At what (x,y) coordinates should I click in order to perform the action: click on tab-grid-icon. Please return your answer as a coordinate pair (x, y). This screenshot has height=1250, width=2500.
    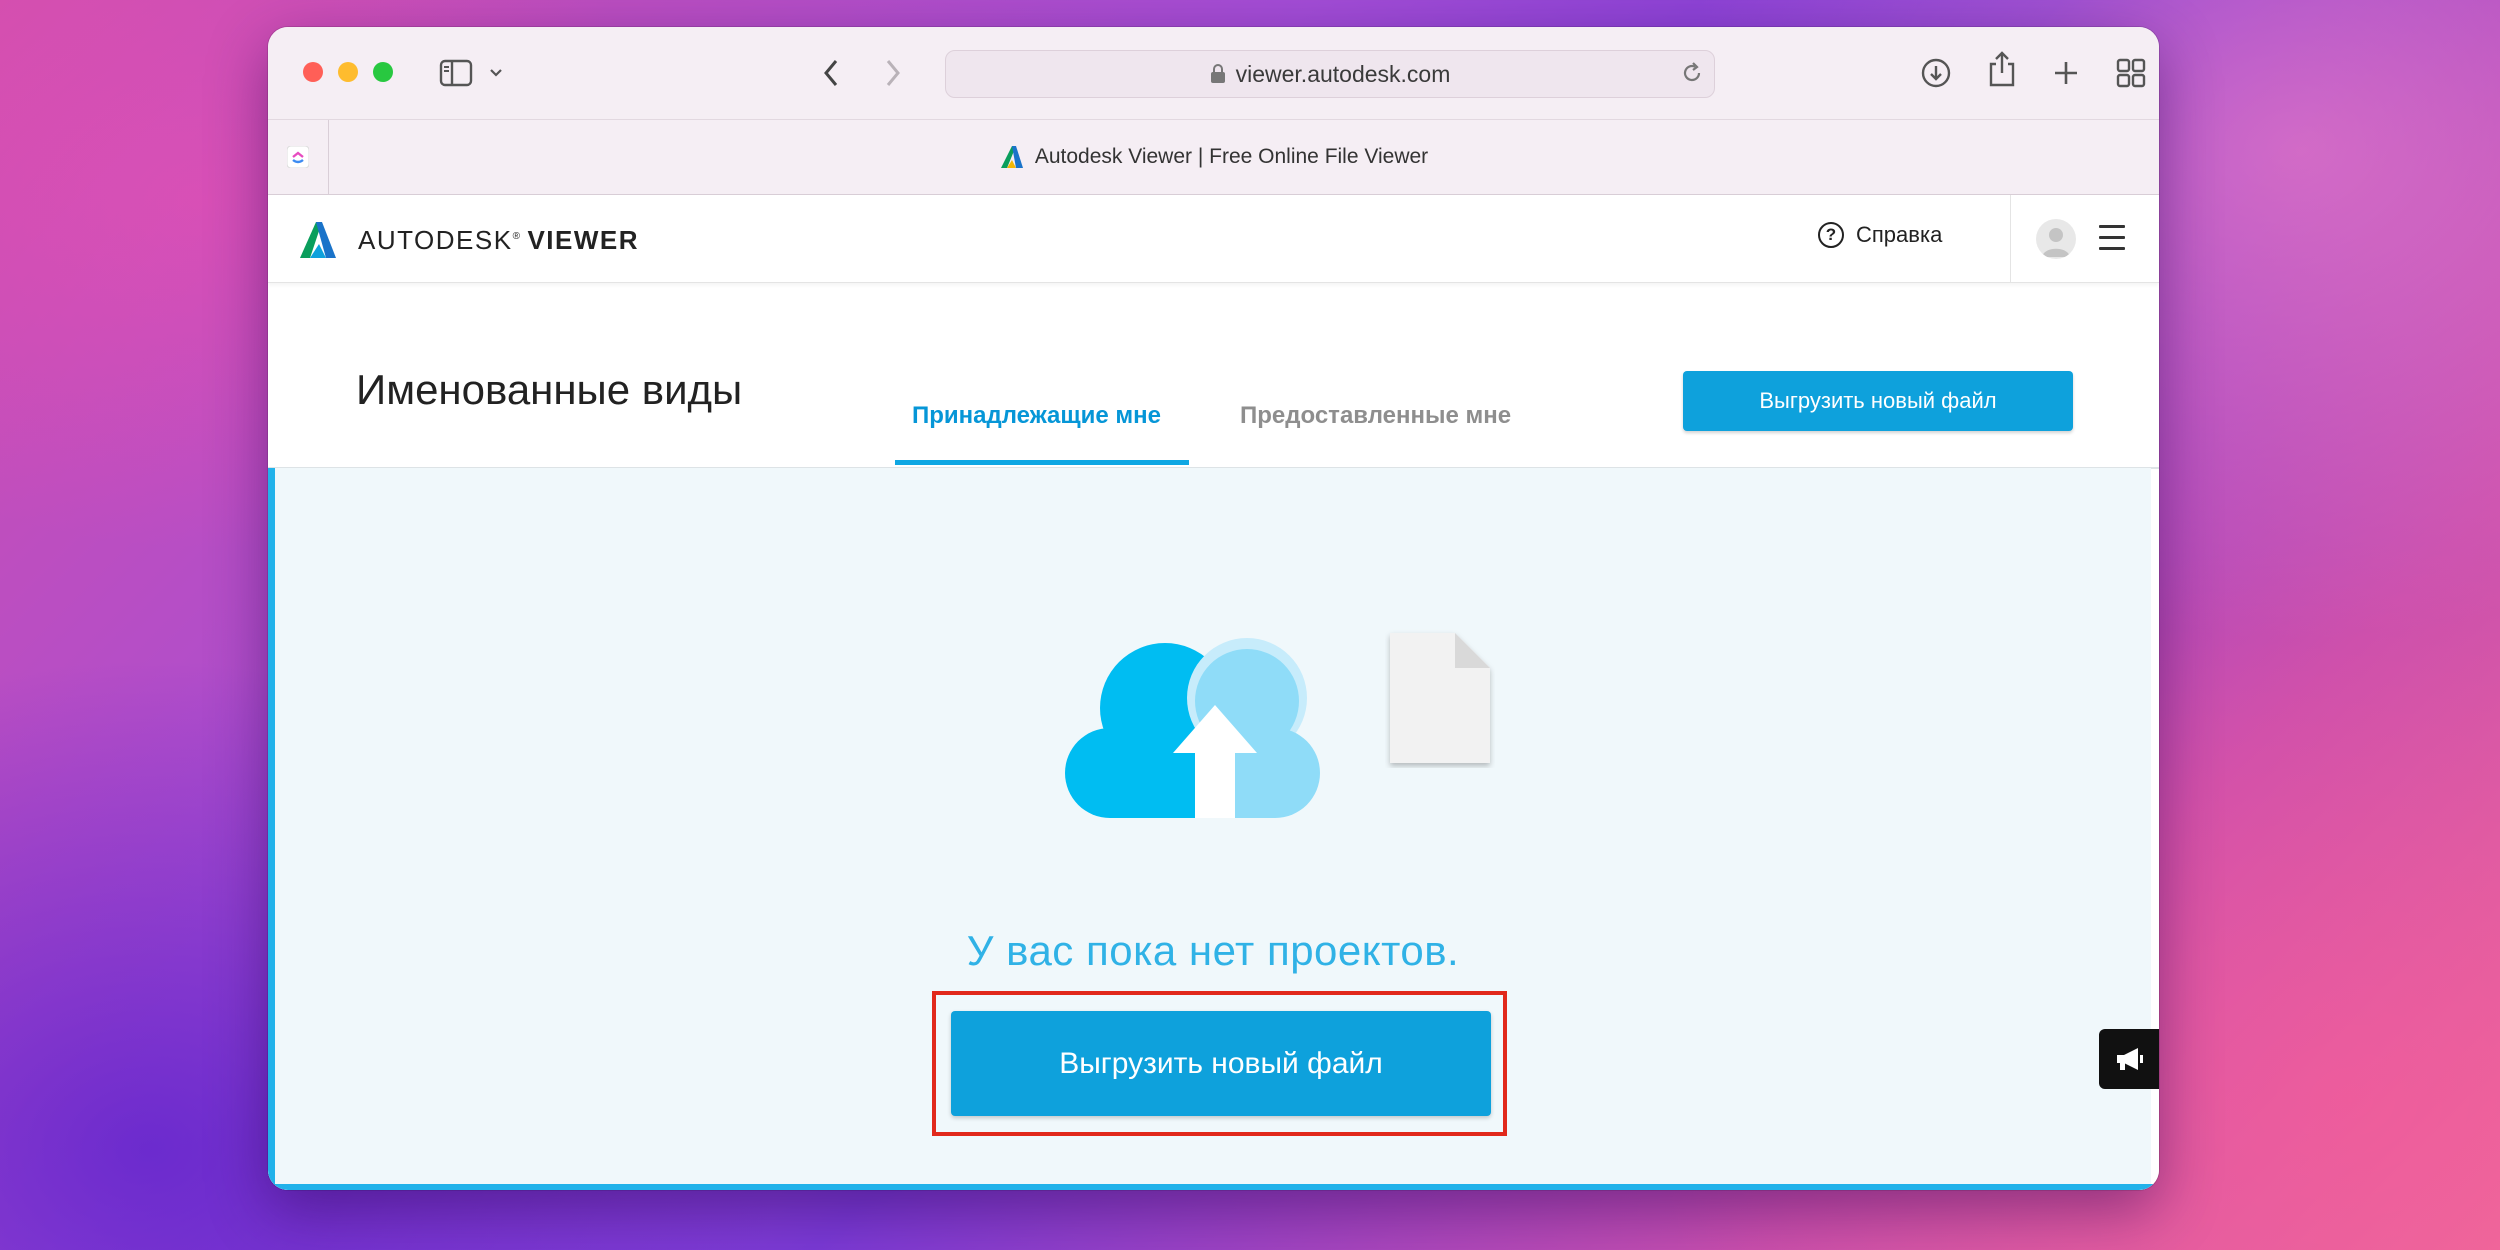
    Looking at the image, I should click on (2131, 73).